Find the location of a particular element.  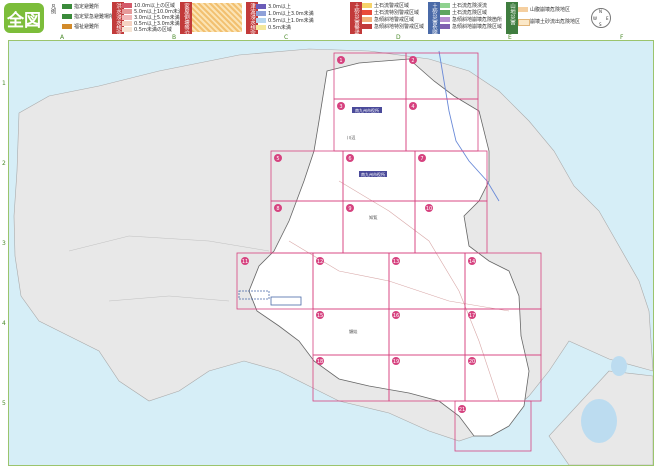

tile-12: 12 is located at coordinates (320, 262).